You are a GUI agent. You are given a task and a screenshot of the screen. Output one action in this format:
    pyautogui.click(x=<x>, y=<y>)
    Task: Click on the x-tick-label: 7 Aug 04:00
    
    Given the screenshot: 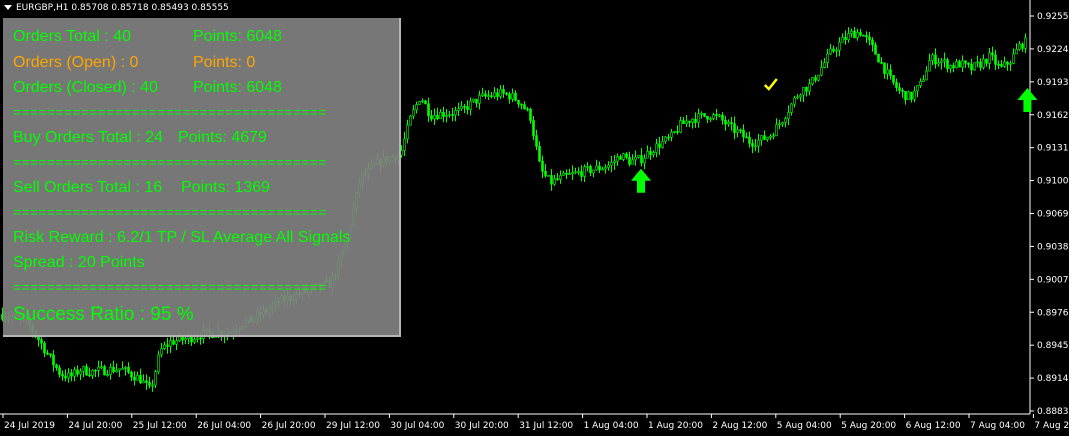 What is the action you would take?
    pyautogui.click(x=997, y=426)
    